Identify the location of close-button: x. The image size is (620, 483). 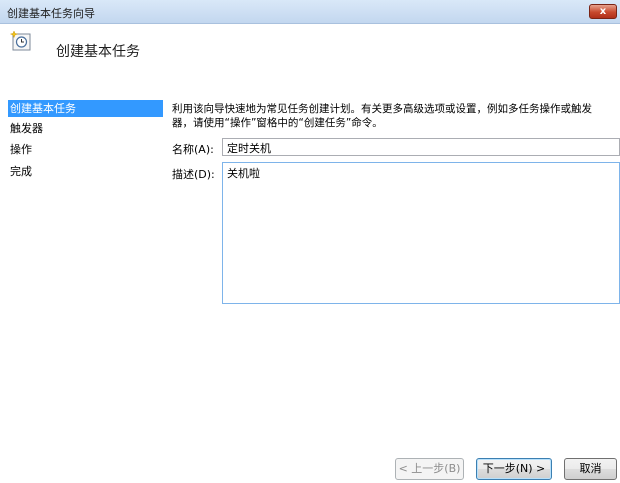
(603, 11).